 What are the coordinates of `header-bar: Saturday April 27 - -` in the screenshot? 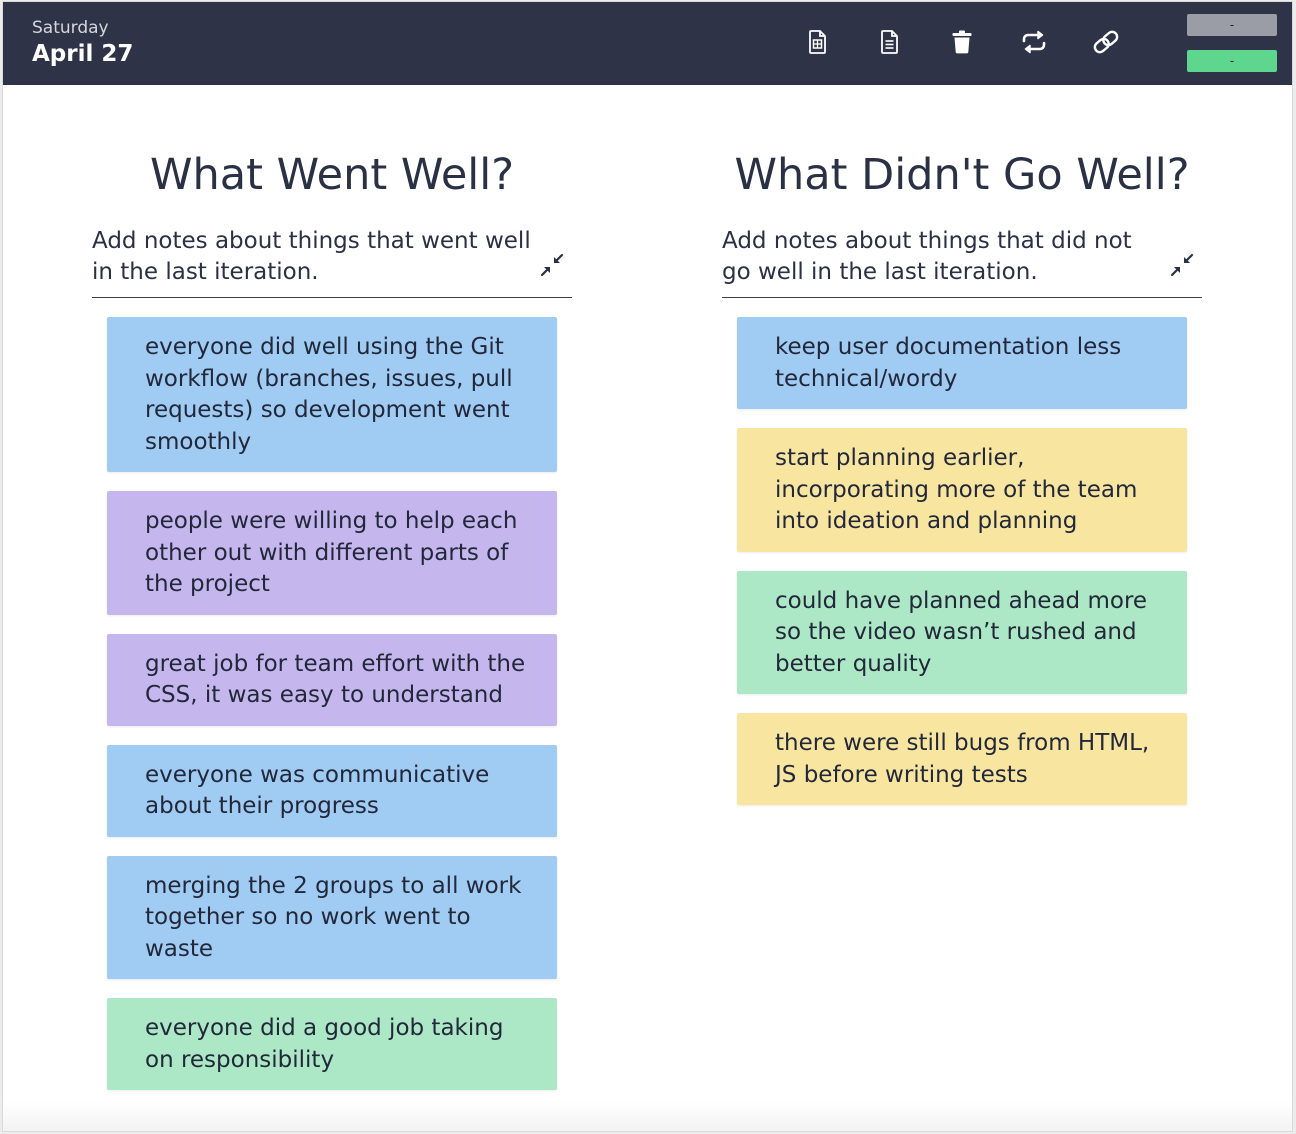 It's located at (647, 43).